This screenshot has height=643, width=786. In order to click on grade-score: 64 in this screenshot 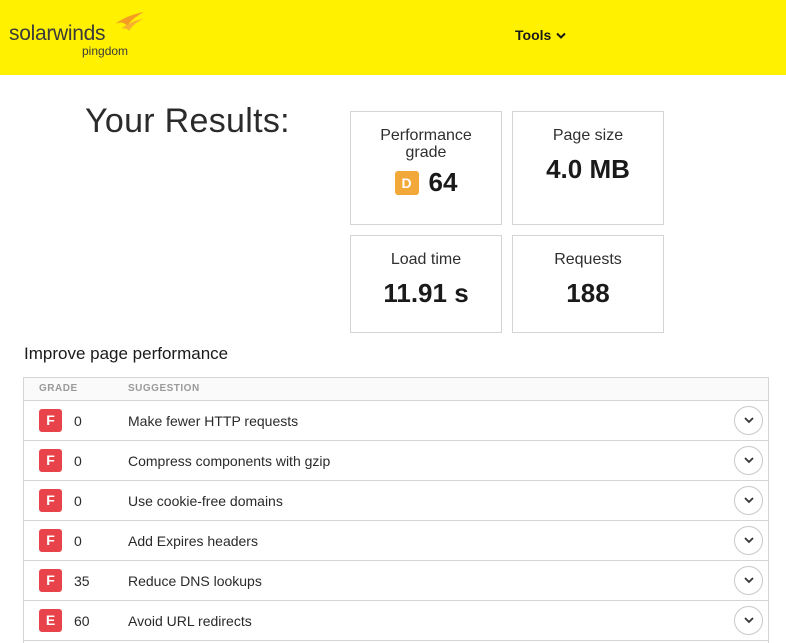, I will do `click(443, 182)`.